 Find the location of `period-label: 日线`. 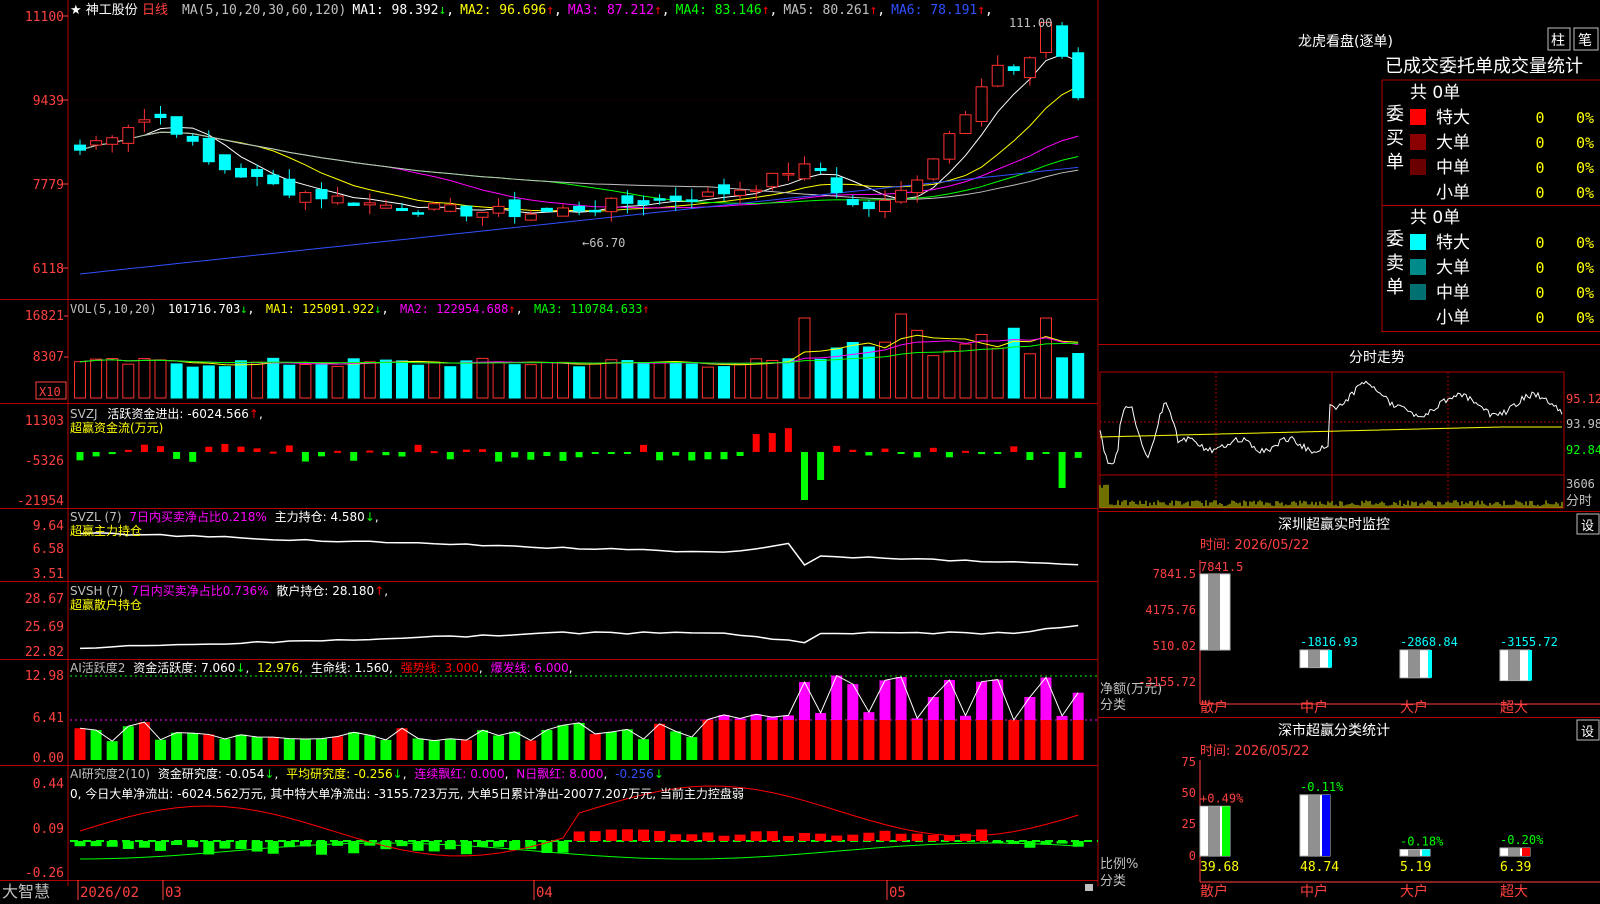

period-label: 日线 is located at coordinates (155, 10).